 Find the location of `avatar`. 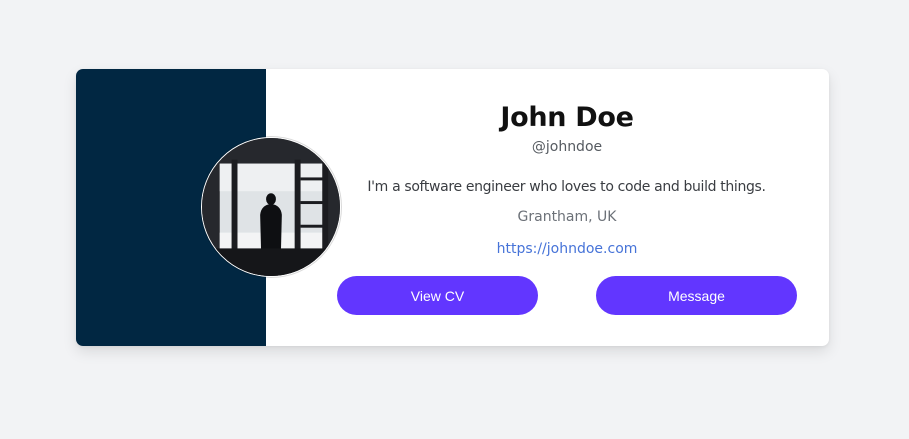

avatar is located at coordinates (271, 207).